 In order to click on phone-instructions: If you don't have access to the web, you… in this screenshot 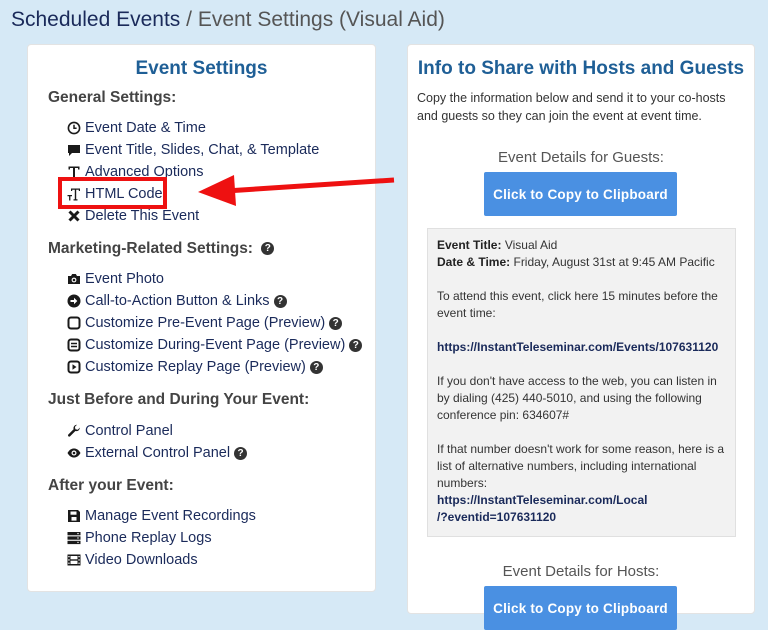, I will do `click(577, 398)`.